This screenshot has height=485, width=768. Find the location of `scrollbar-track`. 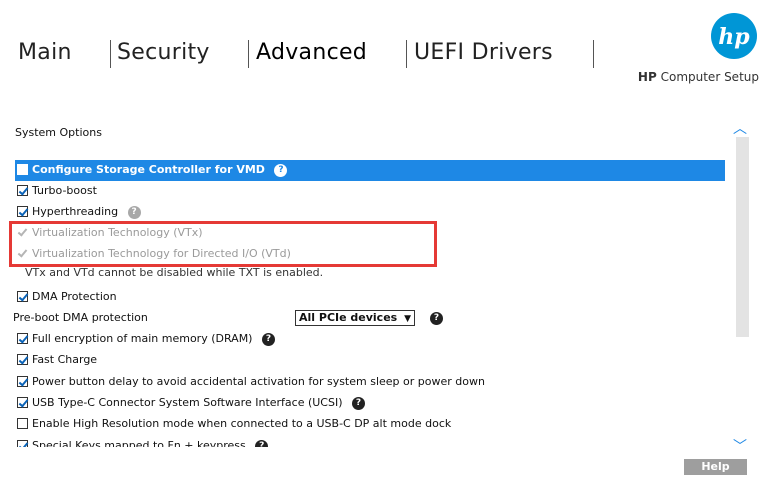

scrollbar-track is located at coordinates (742, 237).